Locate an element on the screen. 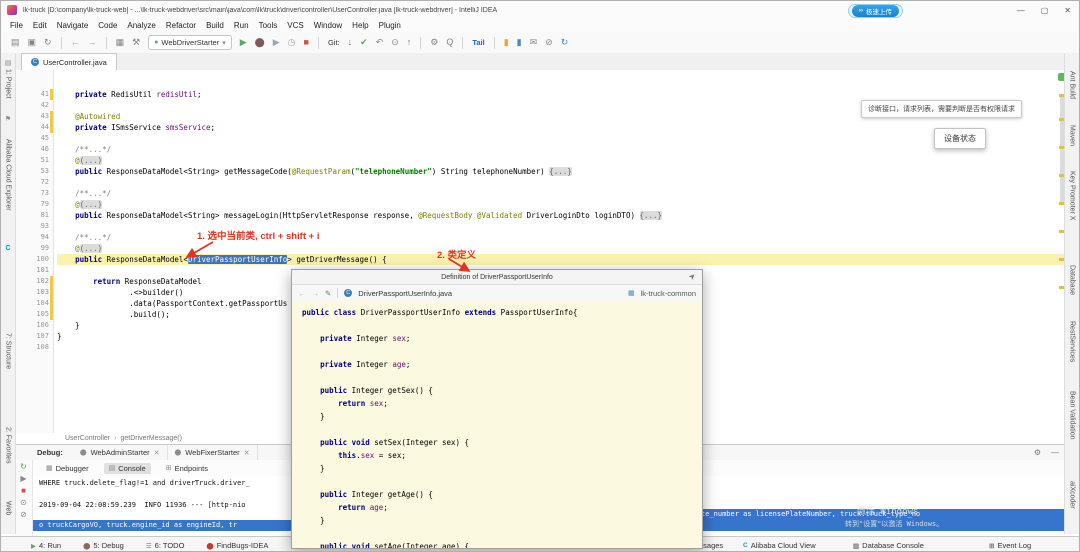 This screenshot has width=1080, height=552. run-icon: ▶ is located at coordinates (243, 42).